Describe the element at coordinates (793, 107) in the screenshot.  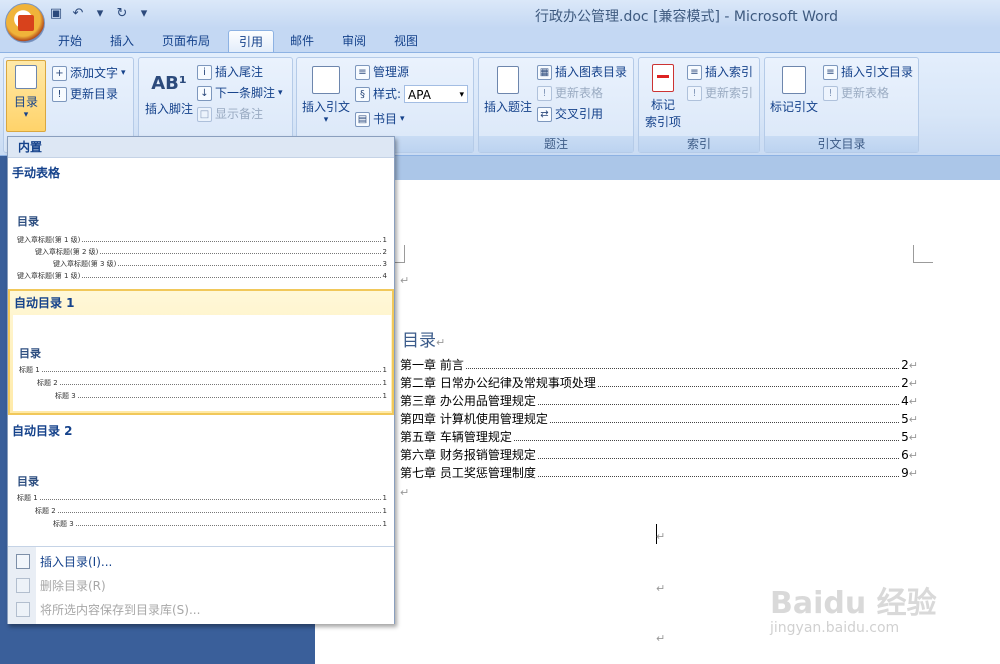
I see `mark-citation-label: 标记引文` at that location.